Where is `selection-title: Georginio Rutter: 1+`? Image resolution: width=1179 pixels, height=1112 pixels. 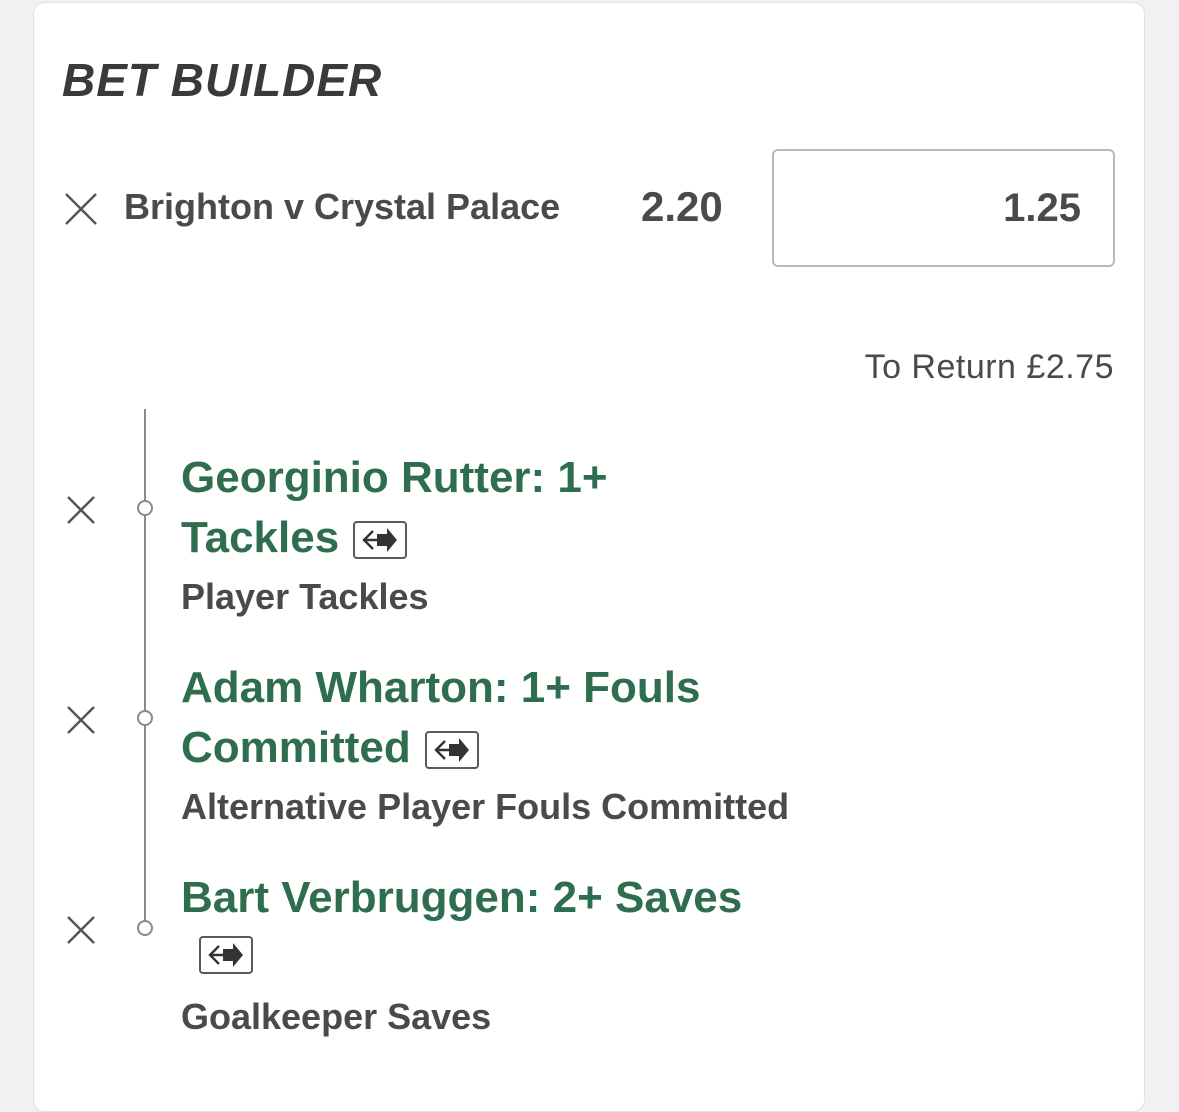 selection-title: Georginio Rutter: 1+ is located at coordinates (394, 477).